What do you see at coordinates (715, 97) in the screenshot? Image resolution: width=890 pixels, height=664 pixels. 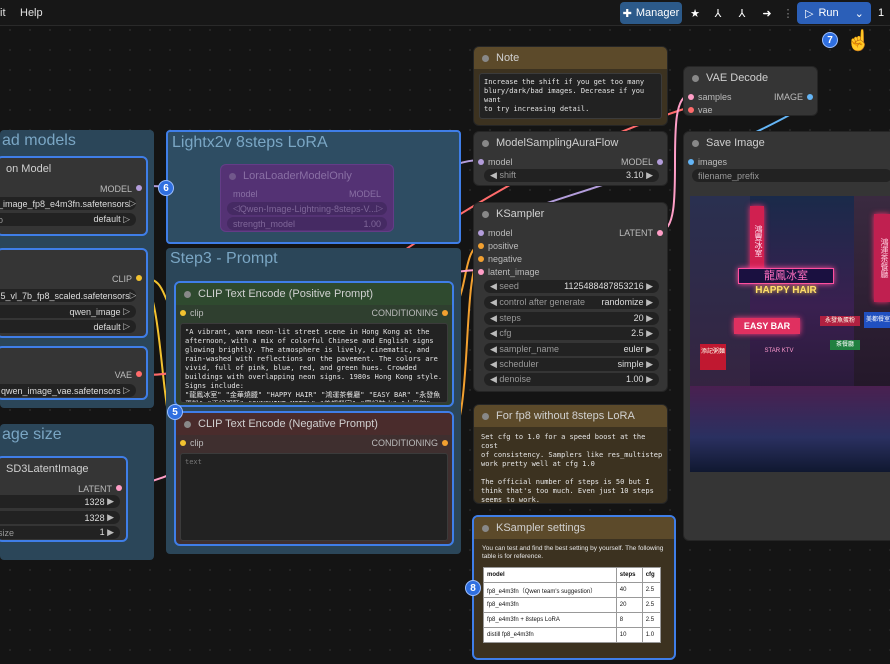 I see `input-samples-label: samples` at bounding box center [715, 97].